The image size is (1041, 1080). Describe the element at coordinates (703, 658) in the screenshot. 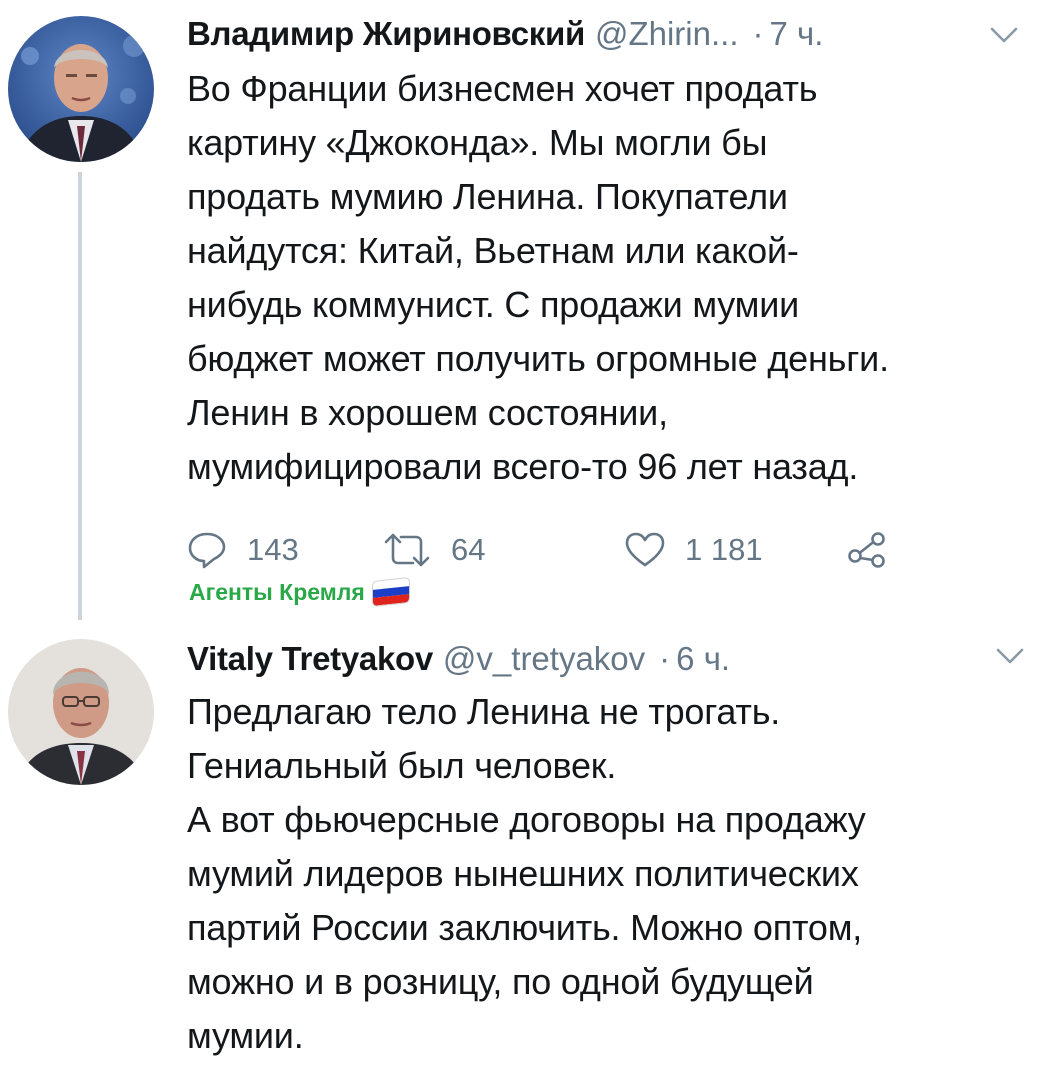

I see `timestamp: 6 ч.` at that location.